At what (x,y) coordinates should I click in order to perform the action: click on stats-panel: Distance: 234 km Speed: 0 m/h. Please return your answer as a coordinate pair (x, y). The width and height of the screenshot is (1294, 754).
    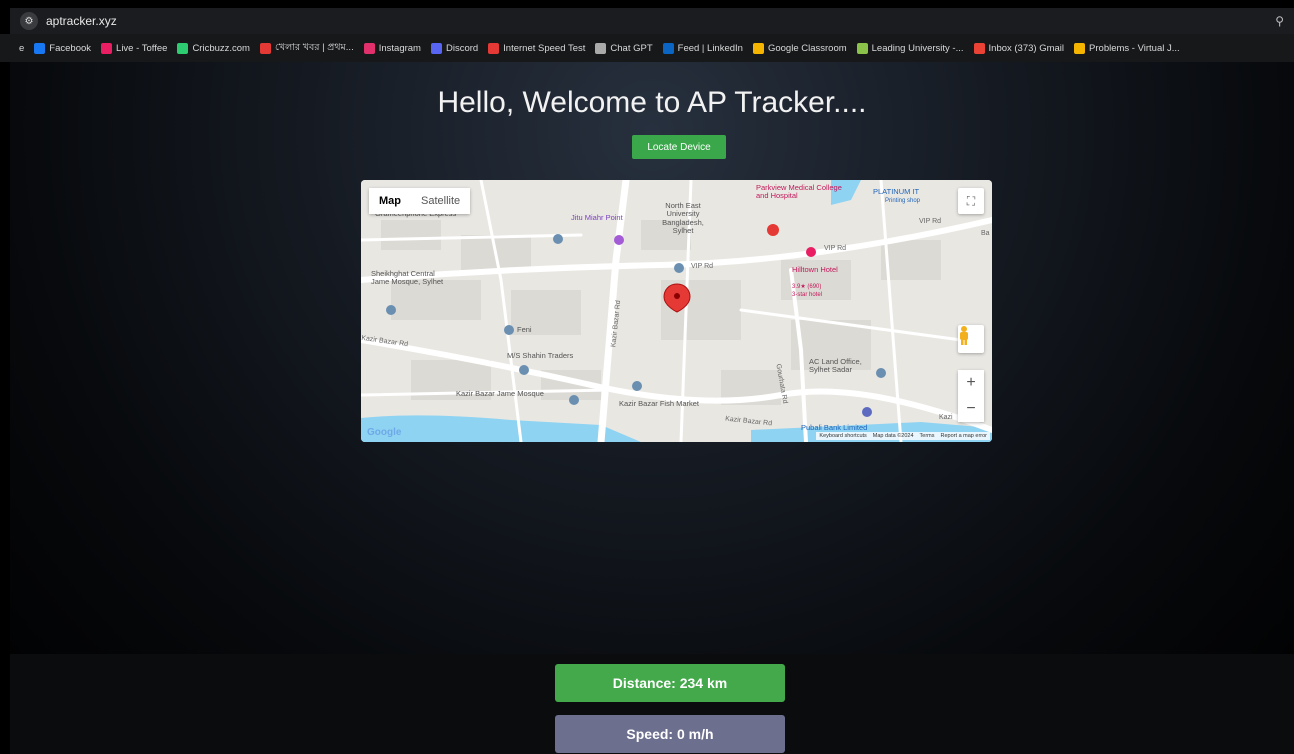
    Looking at the image, I should click on (652, 704).